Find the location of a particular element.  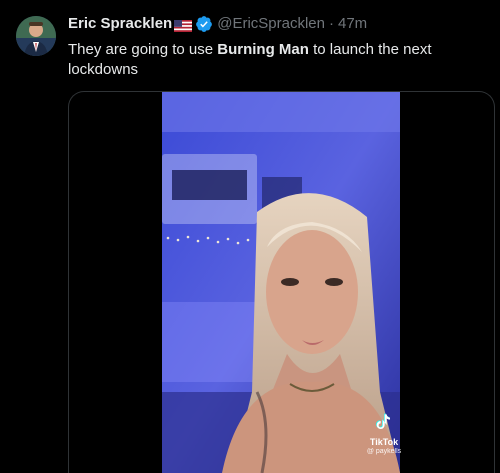

user-handle: @EricSpracklen is located at coordinates (271, 24).